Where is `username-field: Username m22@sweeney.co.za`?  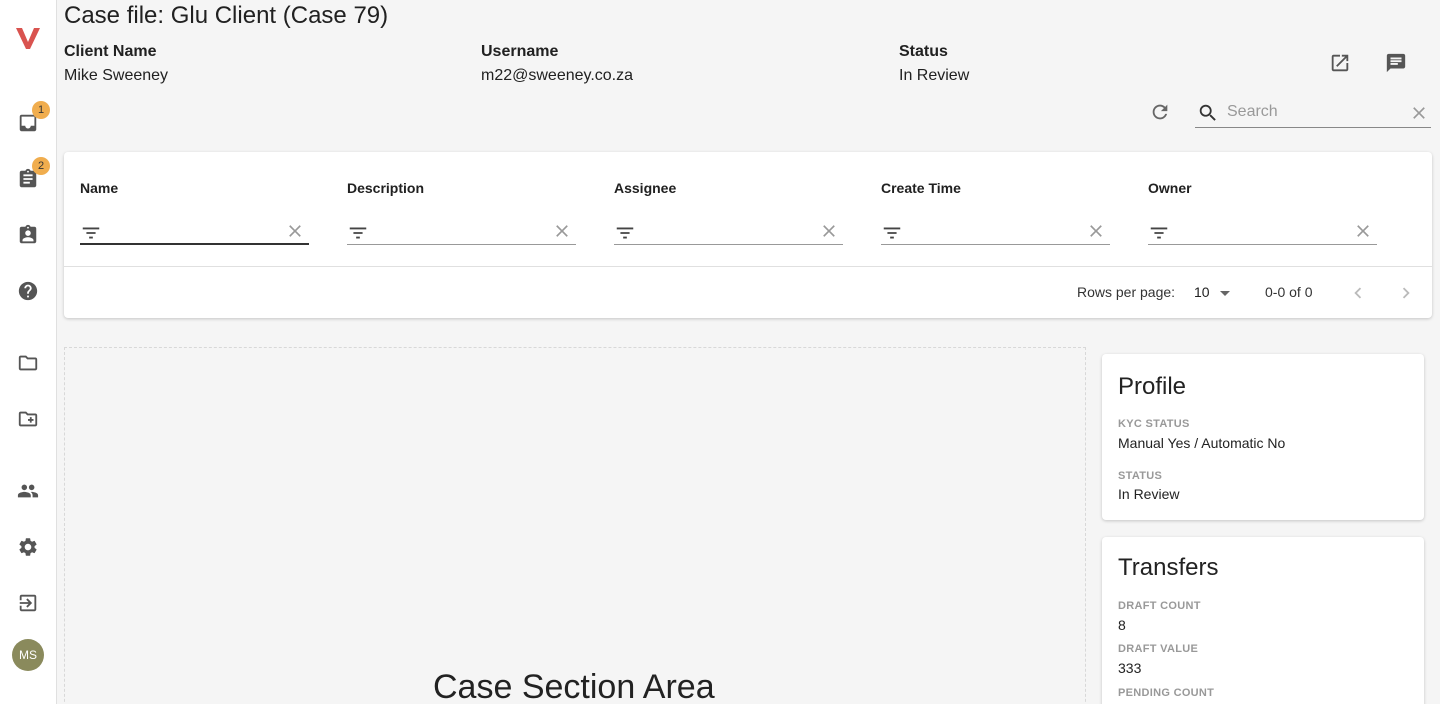
username-field: Username m22@sweeney.co.za is located at coordinates (557, 64).